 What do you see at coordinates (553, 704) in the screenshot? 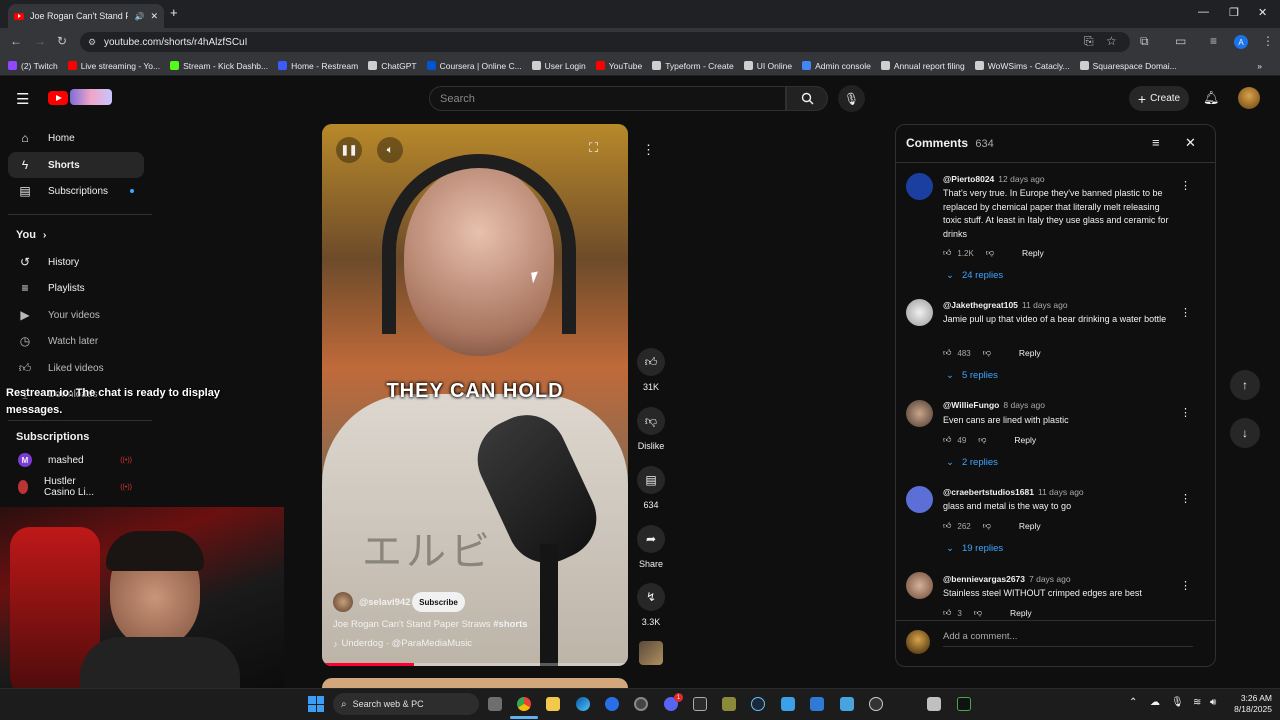
I see `file-explorer-icon` at bounding box center [553, 704].